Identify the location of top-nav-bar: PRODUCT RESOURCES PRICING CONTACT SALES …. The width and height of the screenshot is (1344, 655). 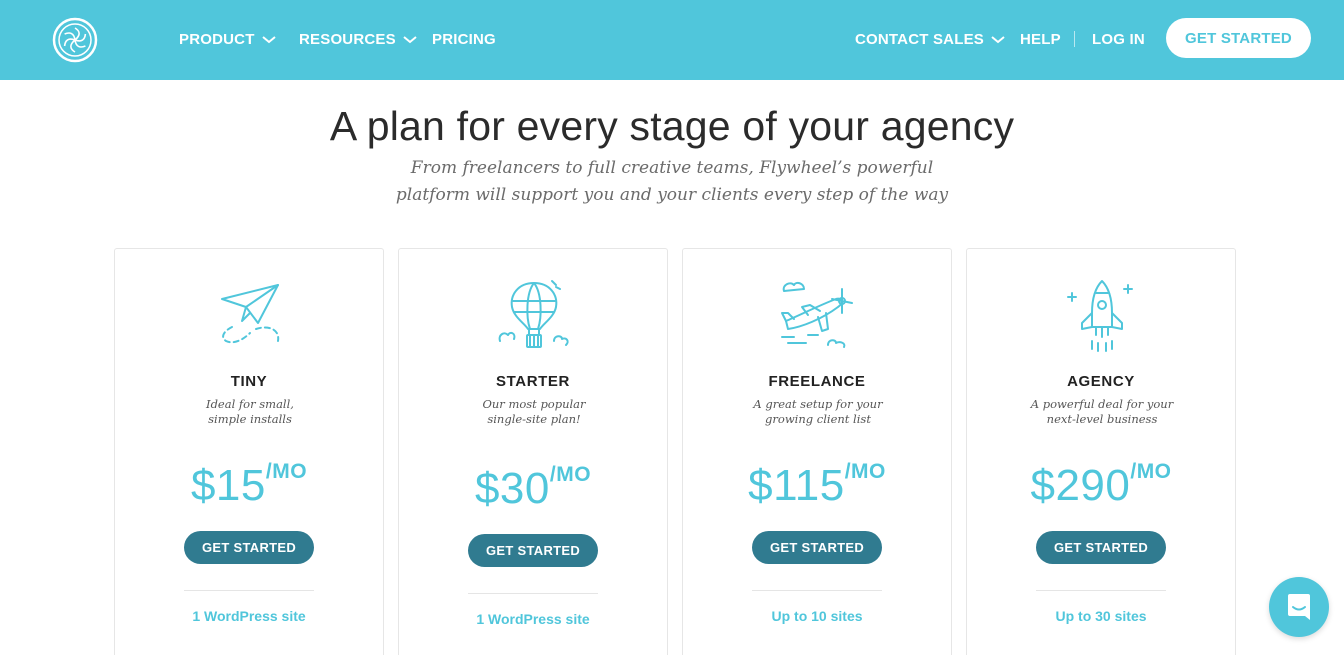
(672, 40).